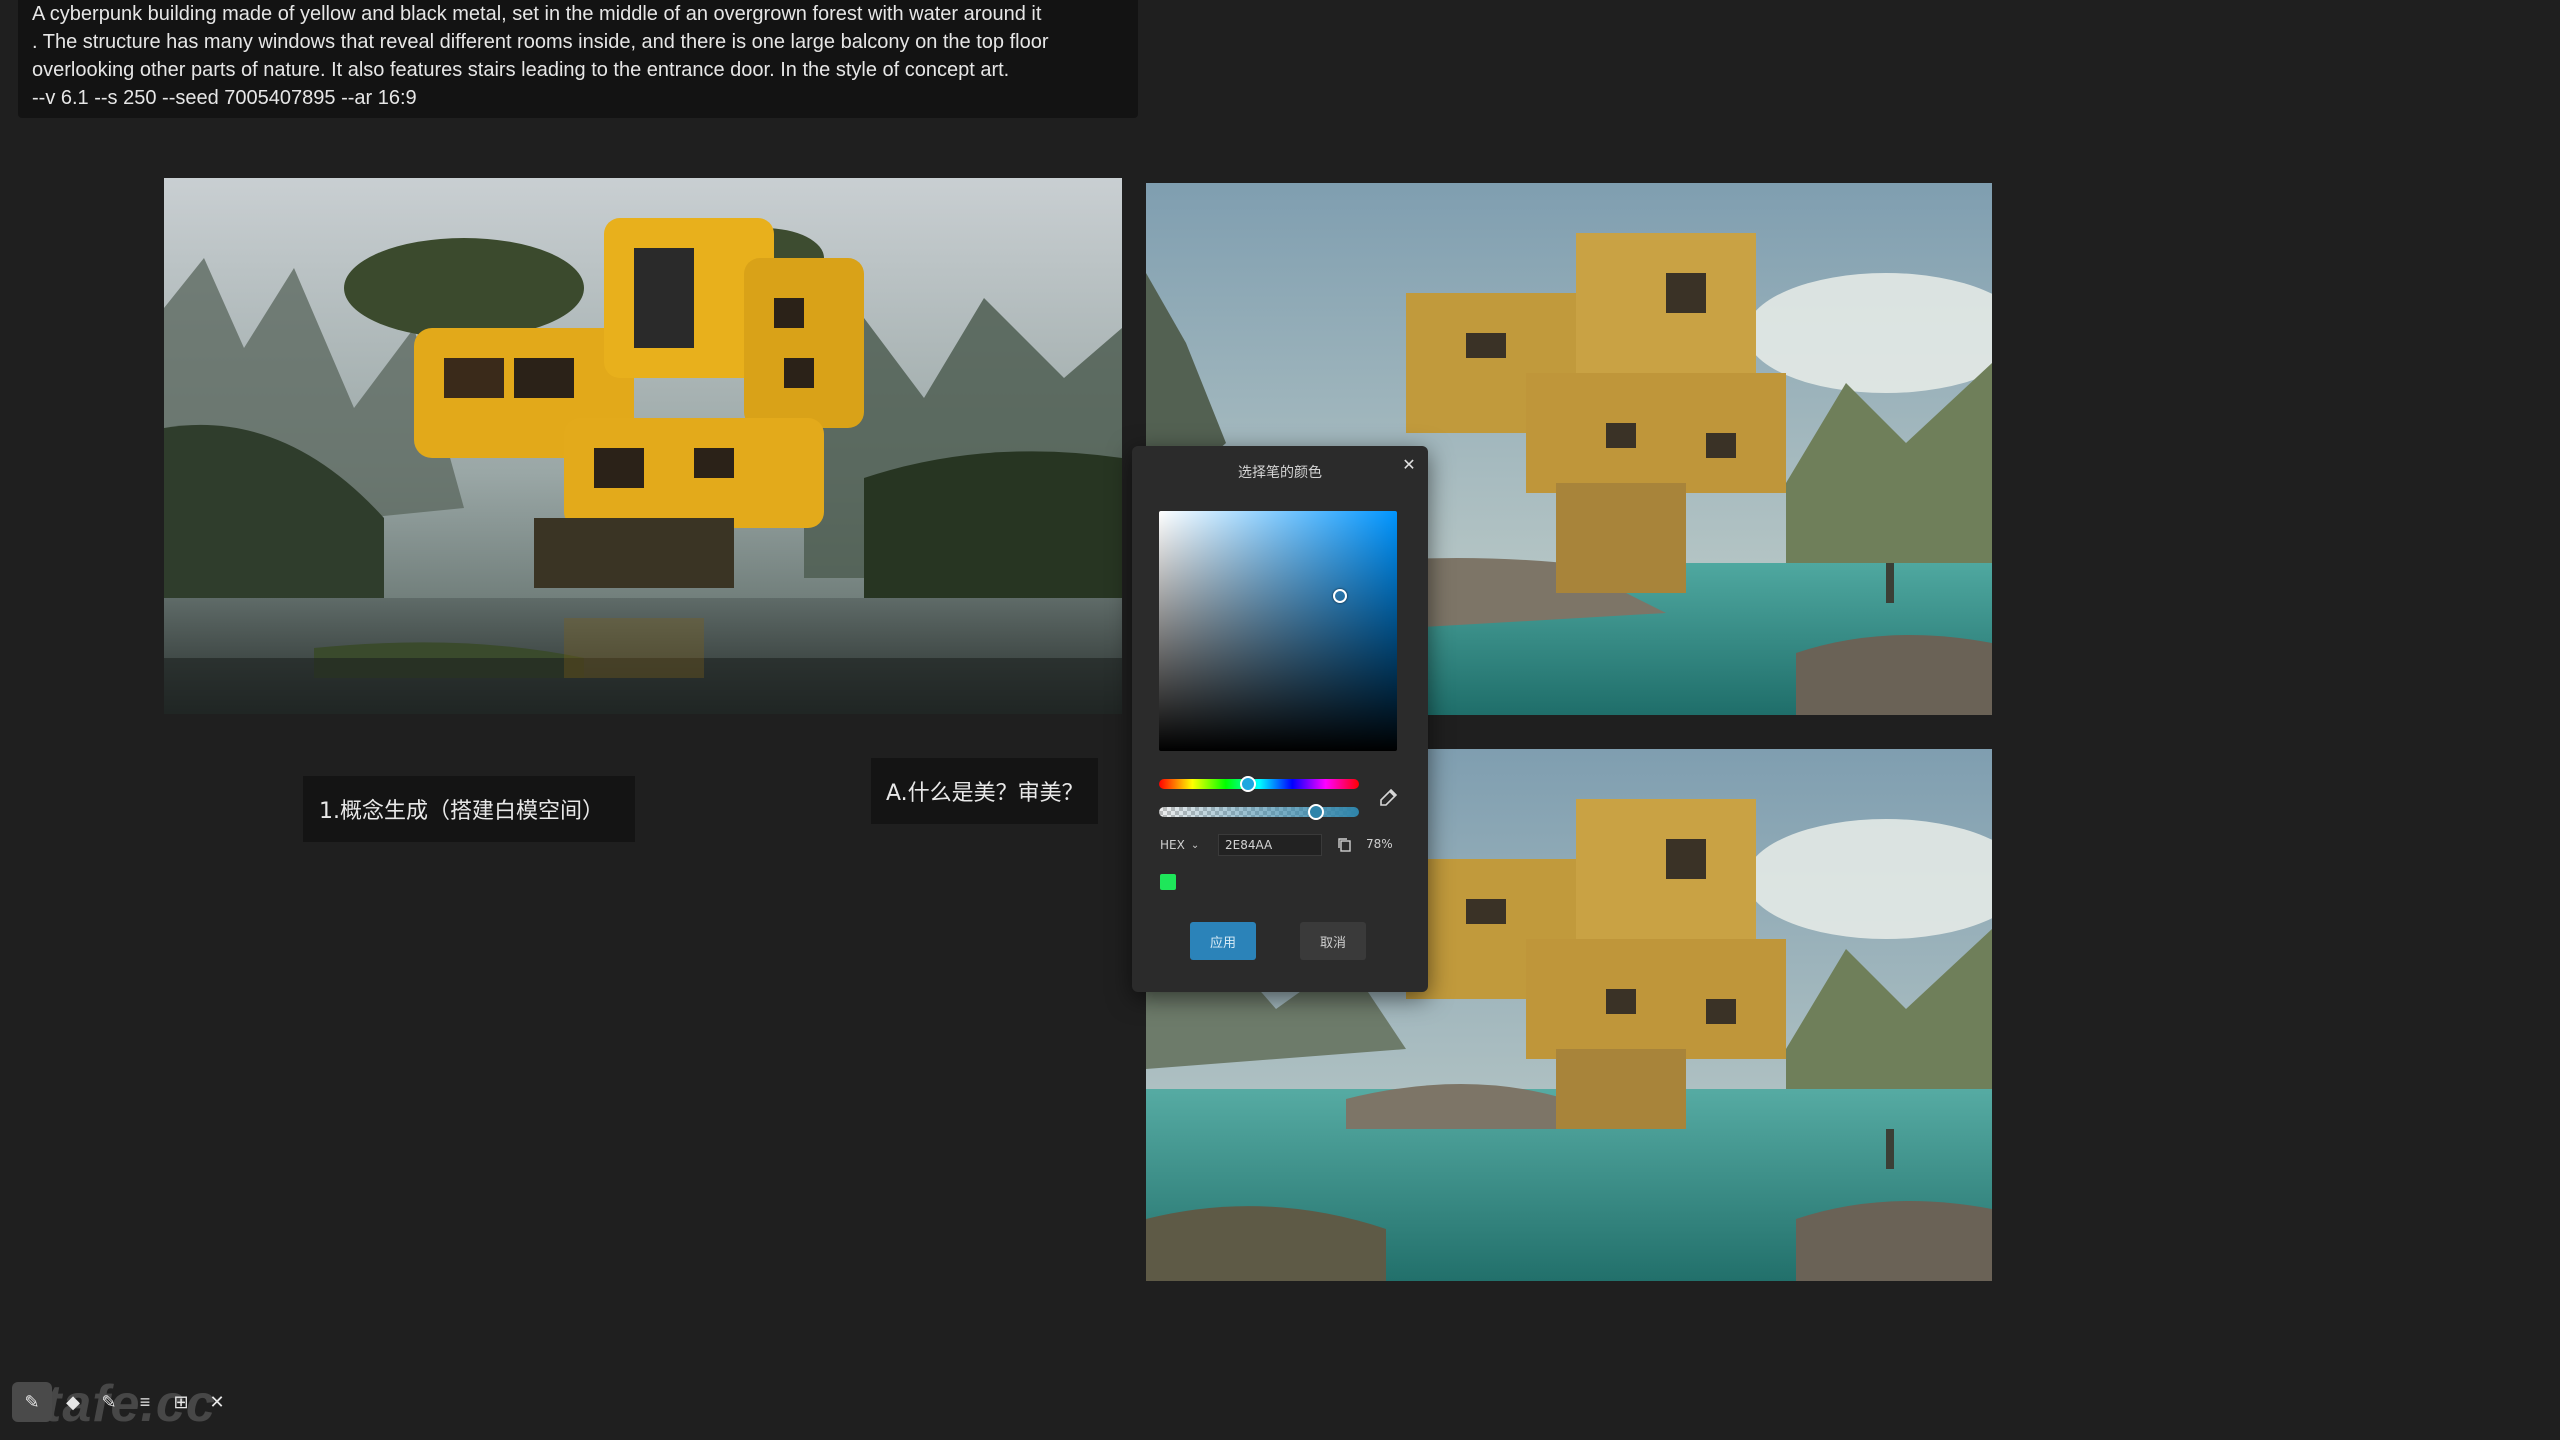 This screenshot has height=1440, width=2560. I want to click on concept-generation-label: 1.概念生成（搭建白模空间）, so click(469, 809).